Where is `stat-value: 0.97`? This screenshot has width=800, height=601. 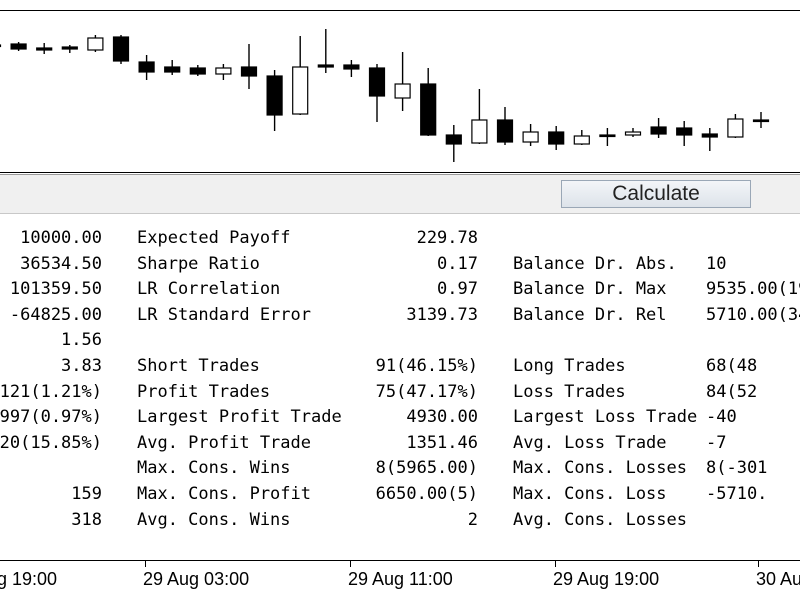
stat-value: 0.97 is located at coordinates (457, 289).